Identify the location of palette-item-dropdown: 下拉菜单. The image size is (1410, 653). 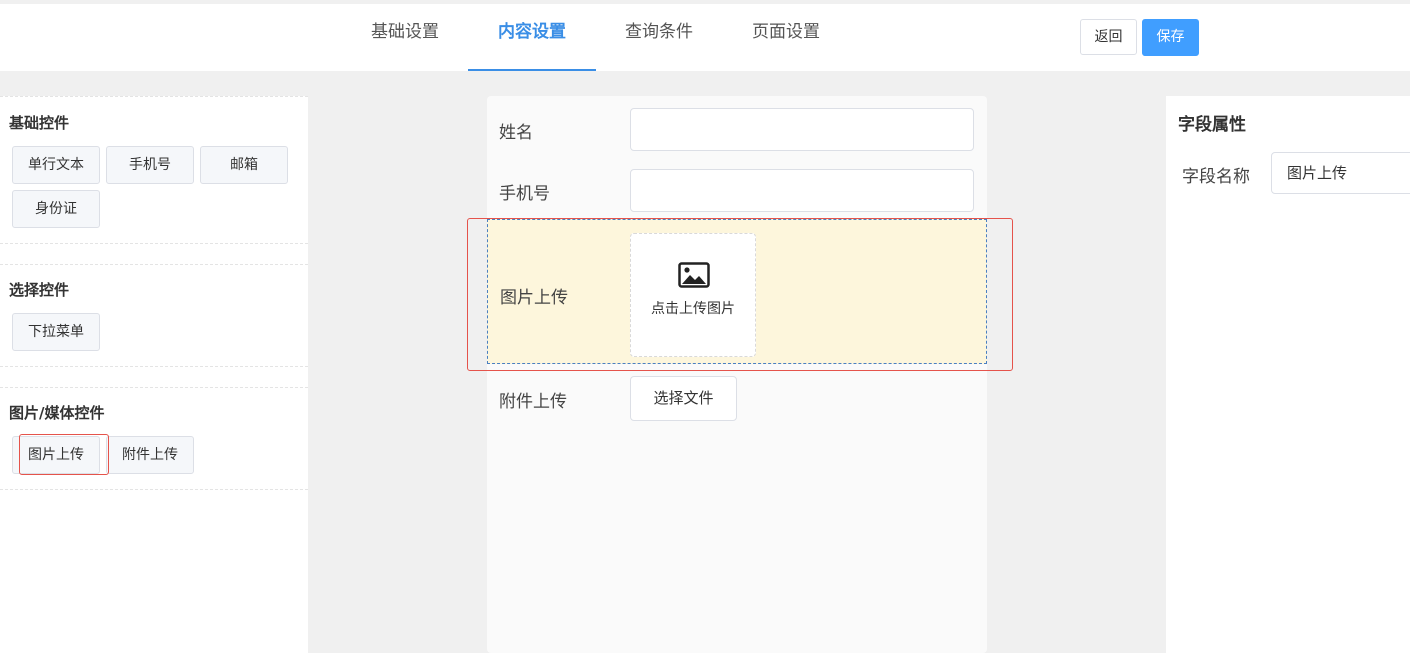
(56, 332).